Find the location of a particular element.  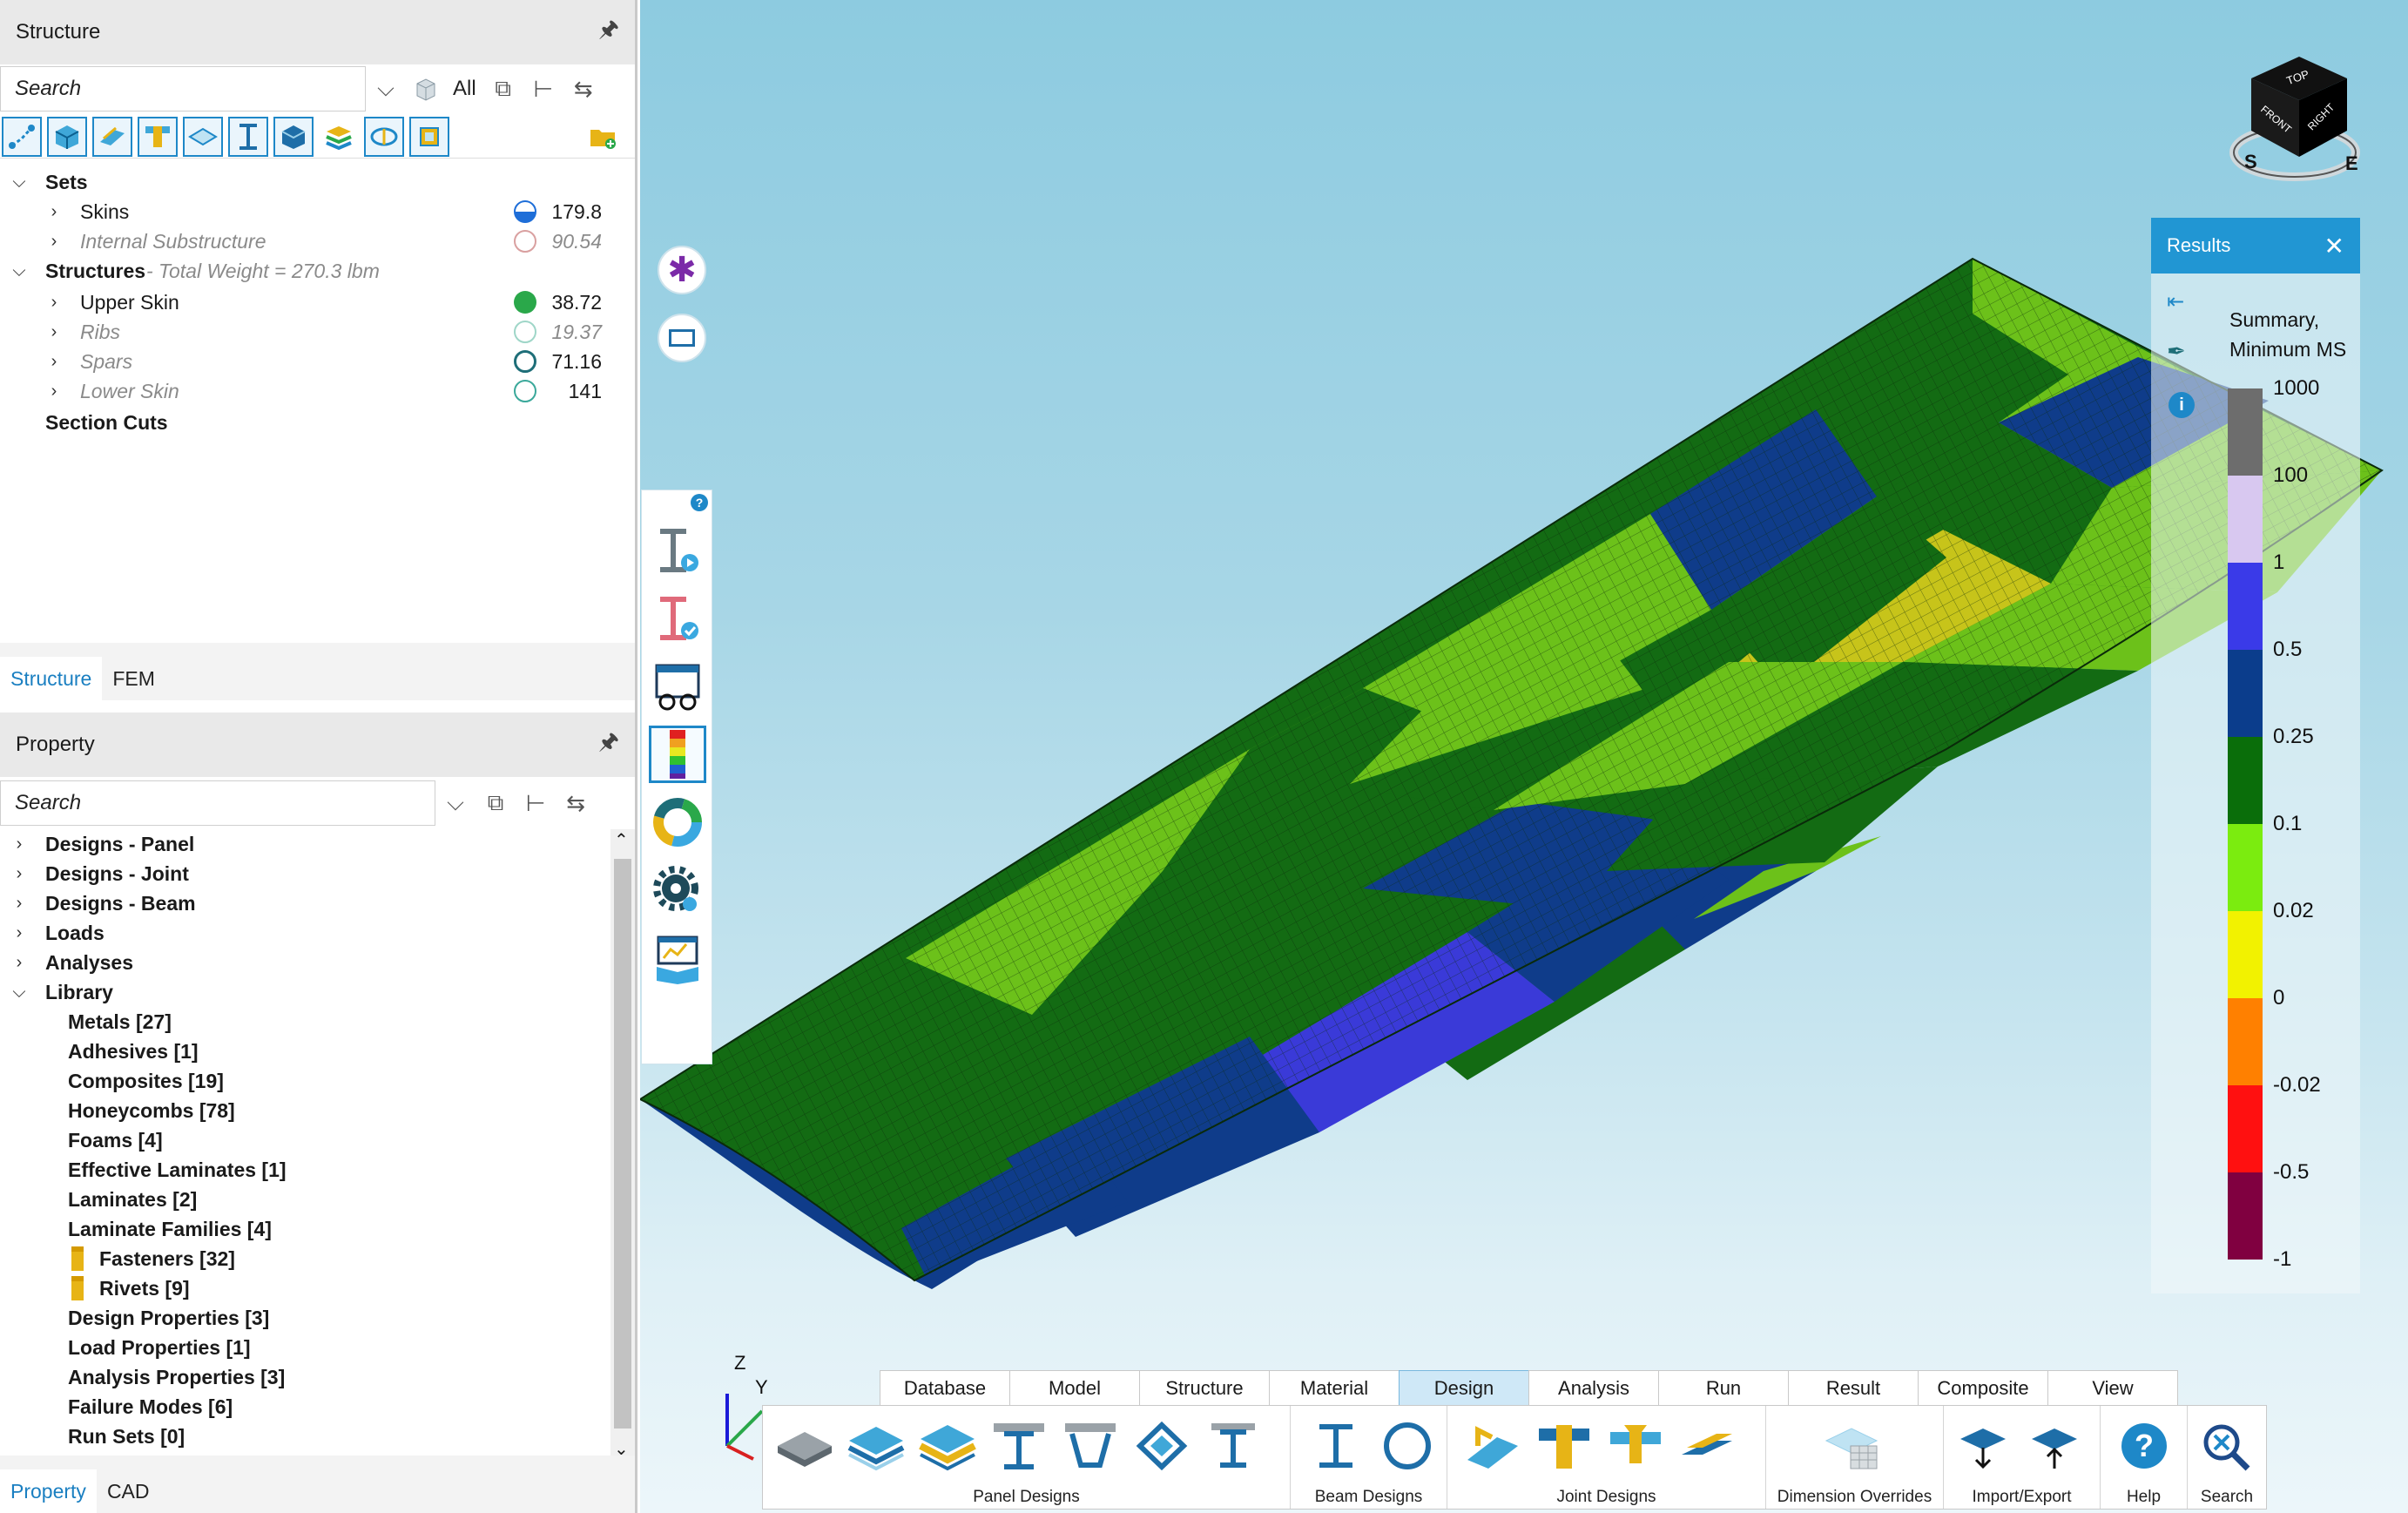

search-button is located at coordinates (2226, 1446).